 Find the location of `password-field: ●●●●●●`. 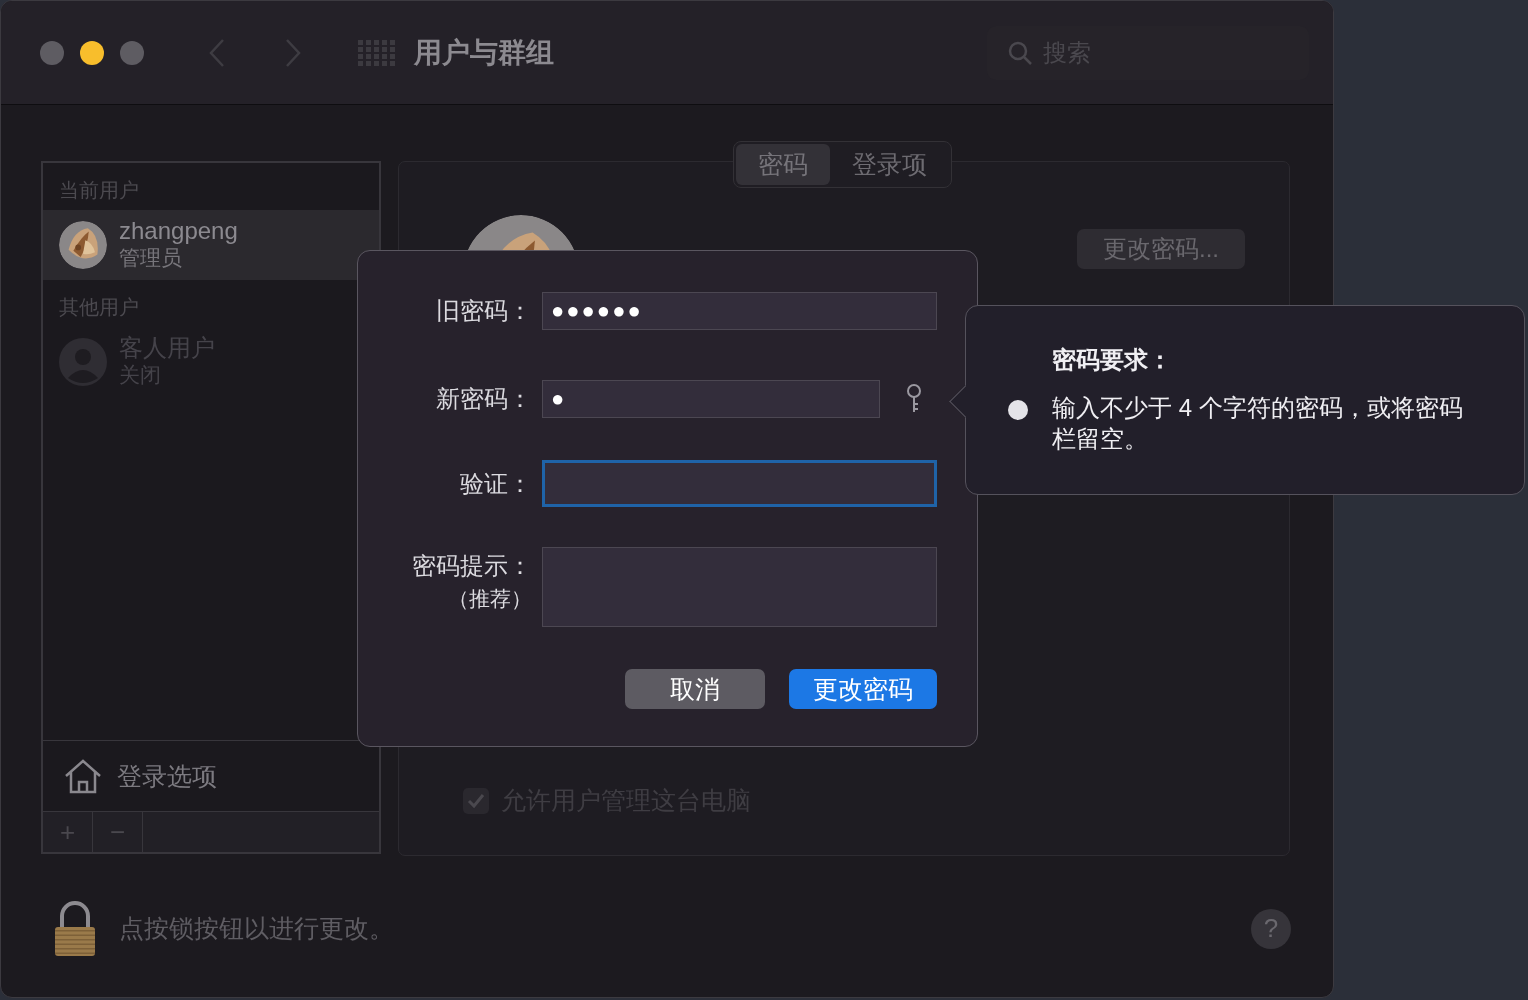

password-field: ●●●●●● is located at coordinates (739, 311).